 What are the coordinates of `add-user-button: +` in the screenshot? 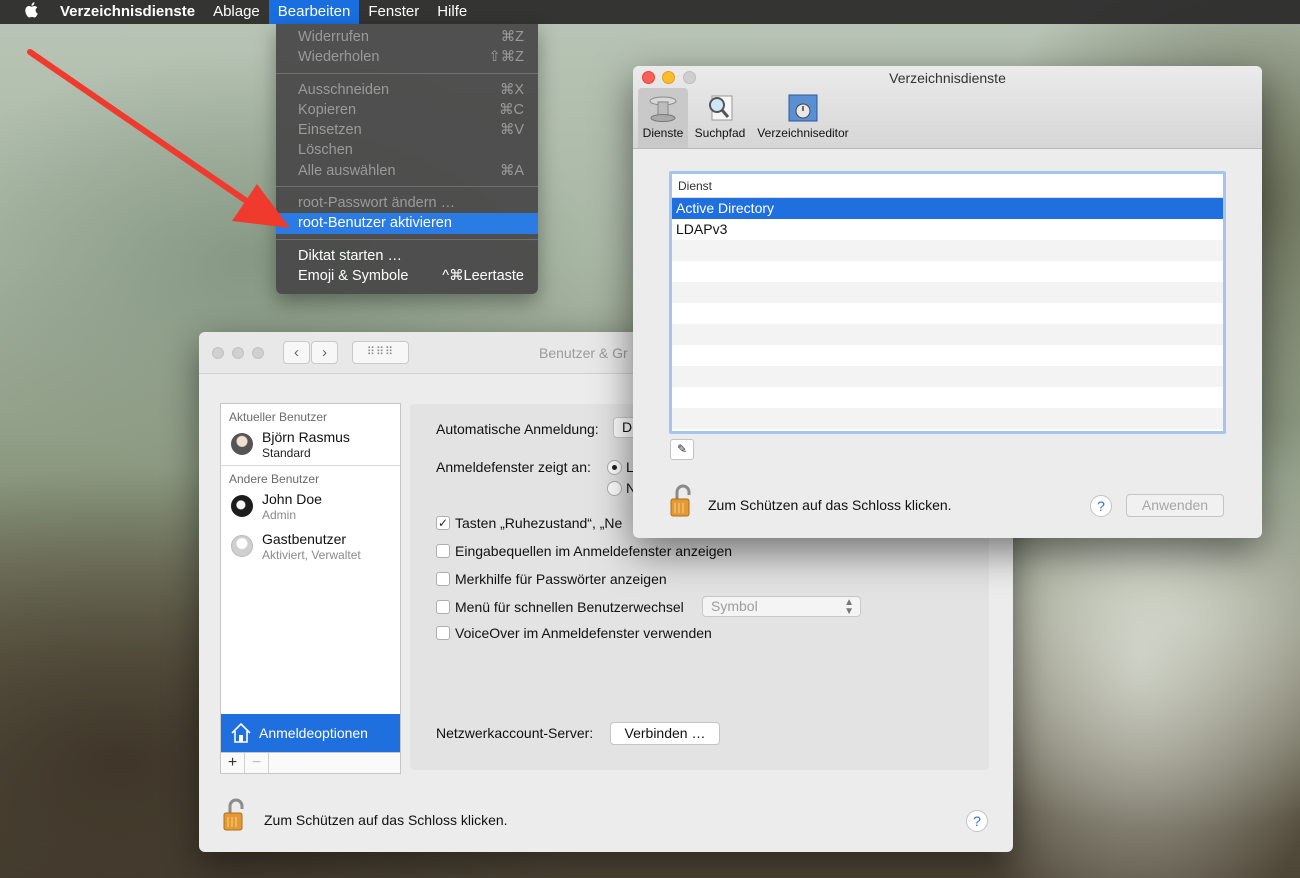 It's located at (233, 763).